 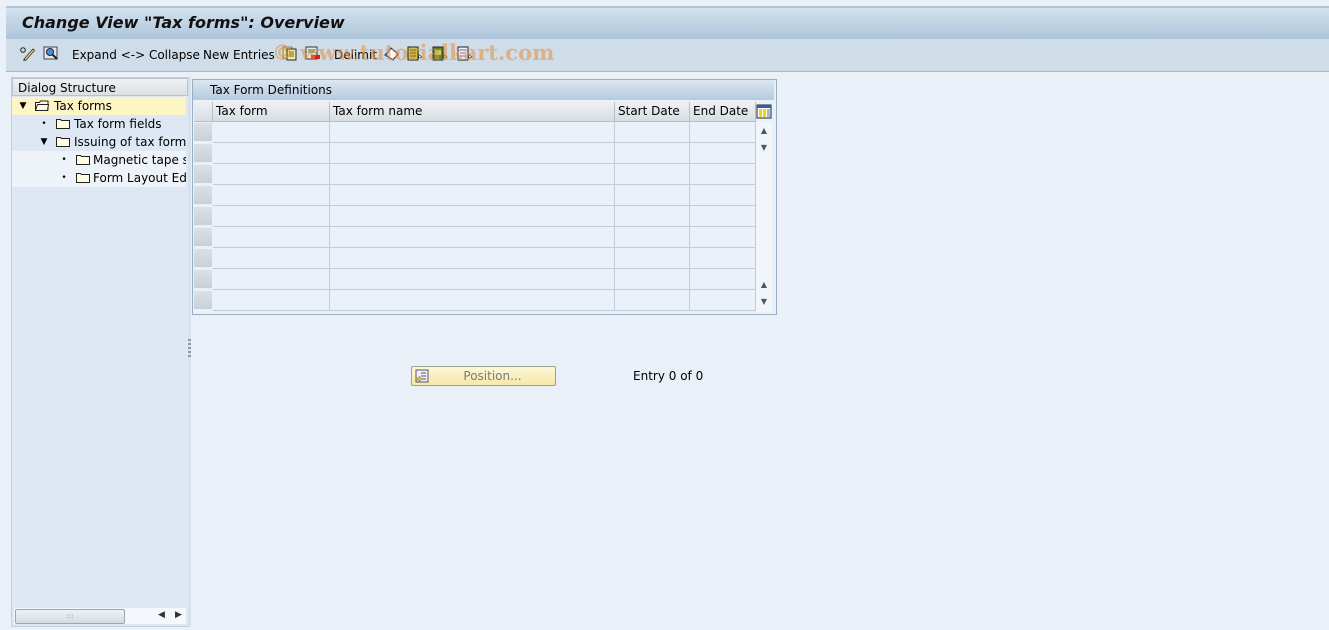 I want to click on deselect-all-icon, so click(x=465, y=53).